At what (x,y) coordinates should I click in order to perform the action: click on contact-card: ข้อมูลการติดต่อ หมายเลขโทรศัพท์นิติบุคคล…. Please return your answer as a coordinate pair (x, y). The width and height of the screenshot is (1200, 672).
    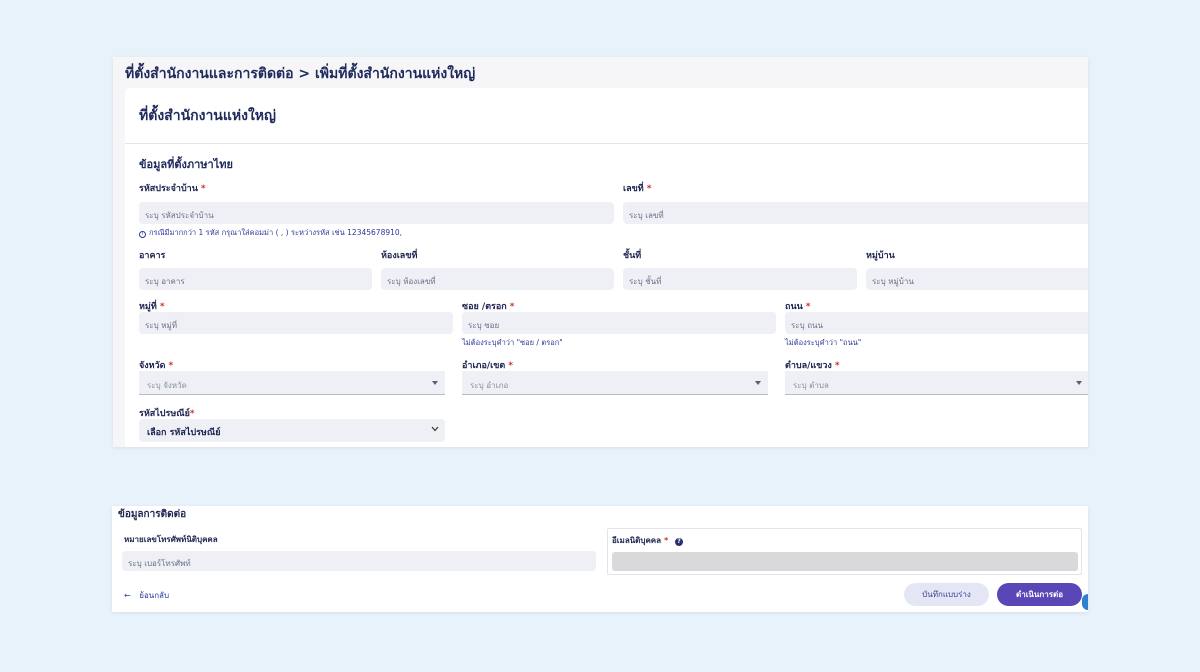
    Looking at the image, I should click on (600, 559).